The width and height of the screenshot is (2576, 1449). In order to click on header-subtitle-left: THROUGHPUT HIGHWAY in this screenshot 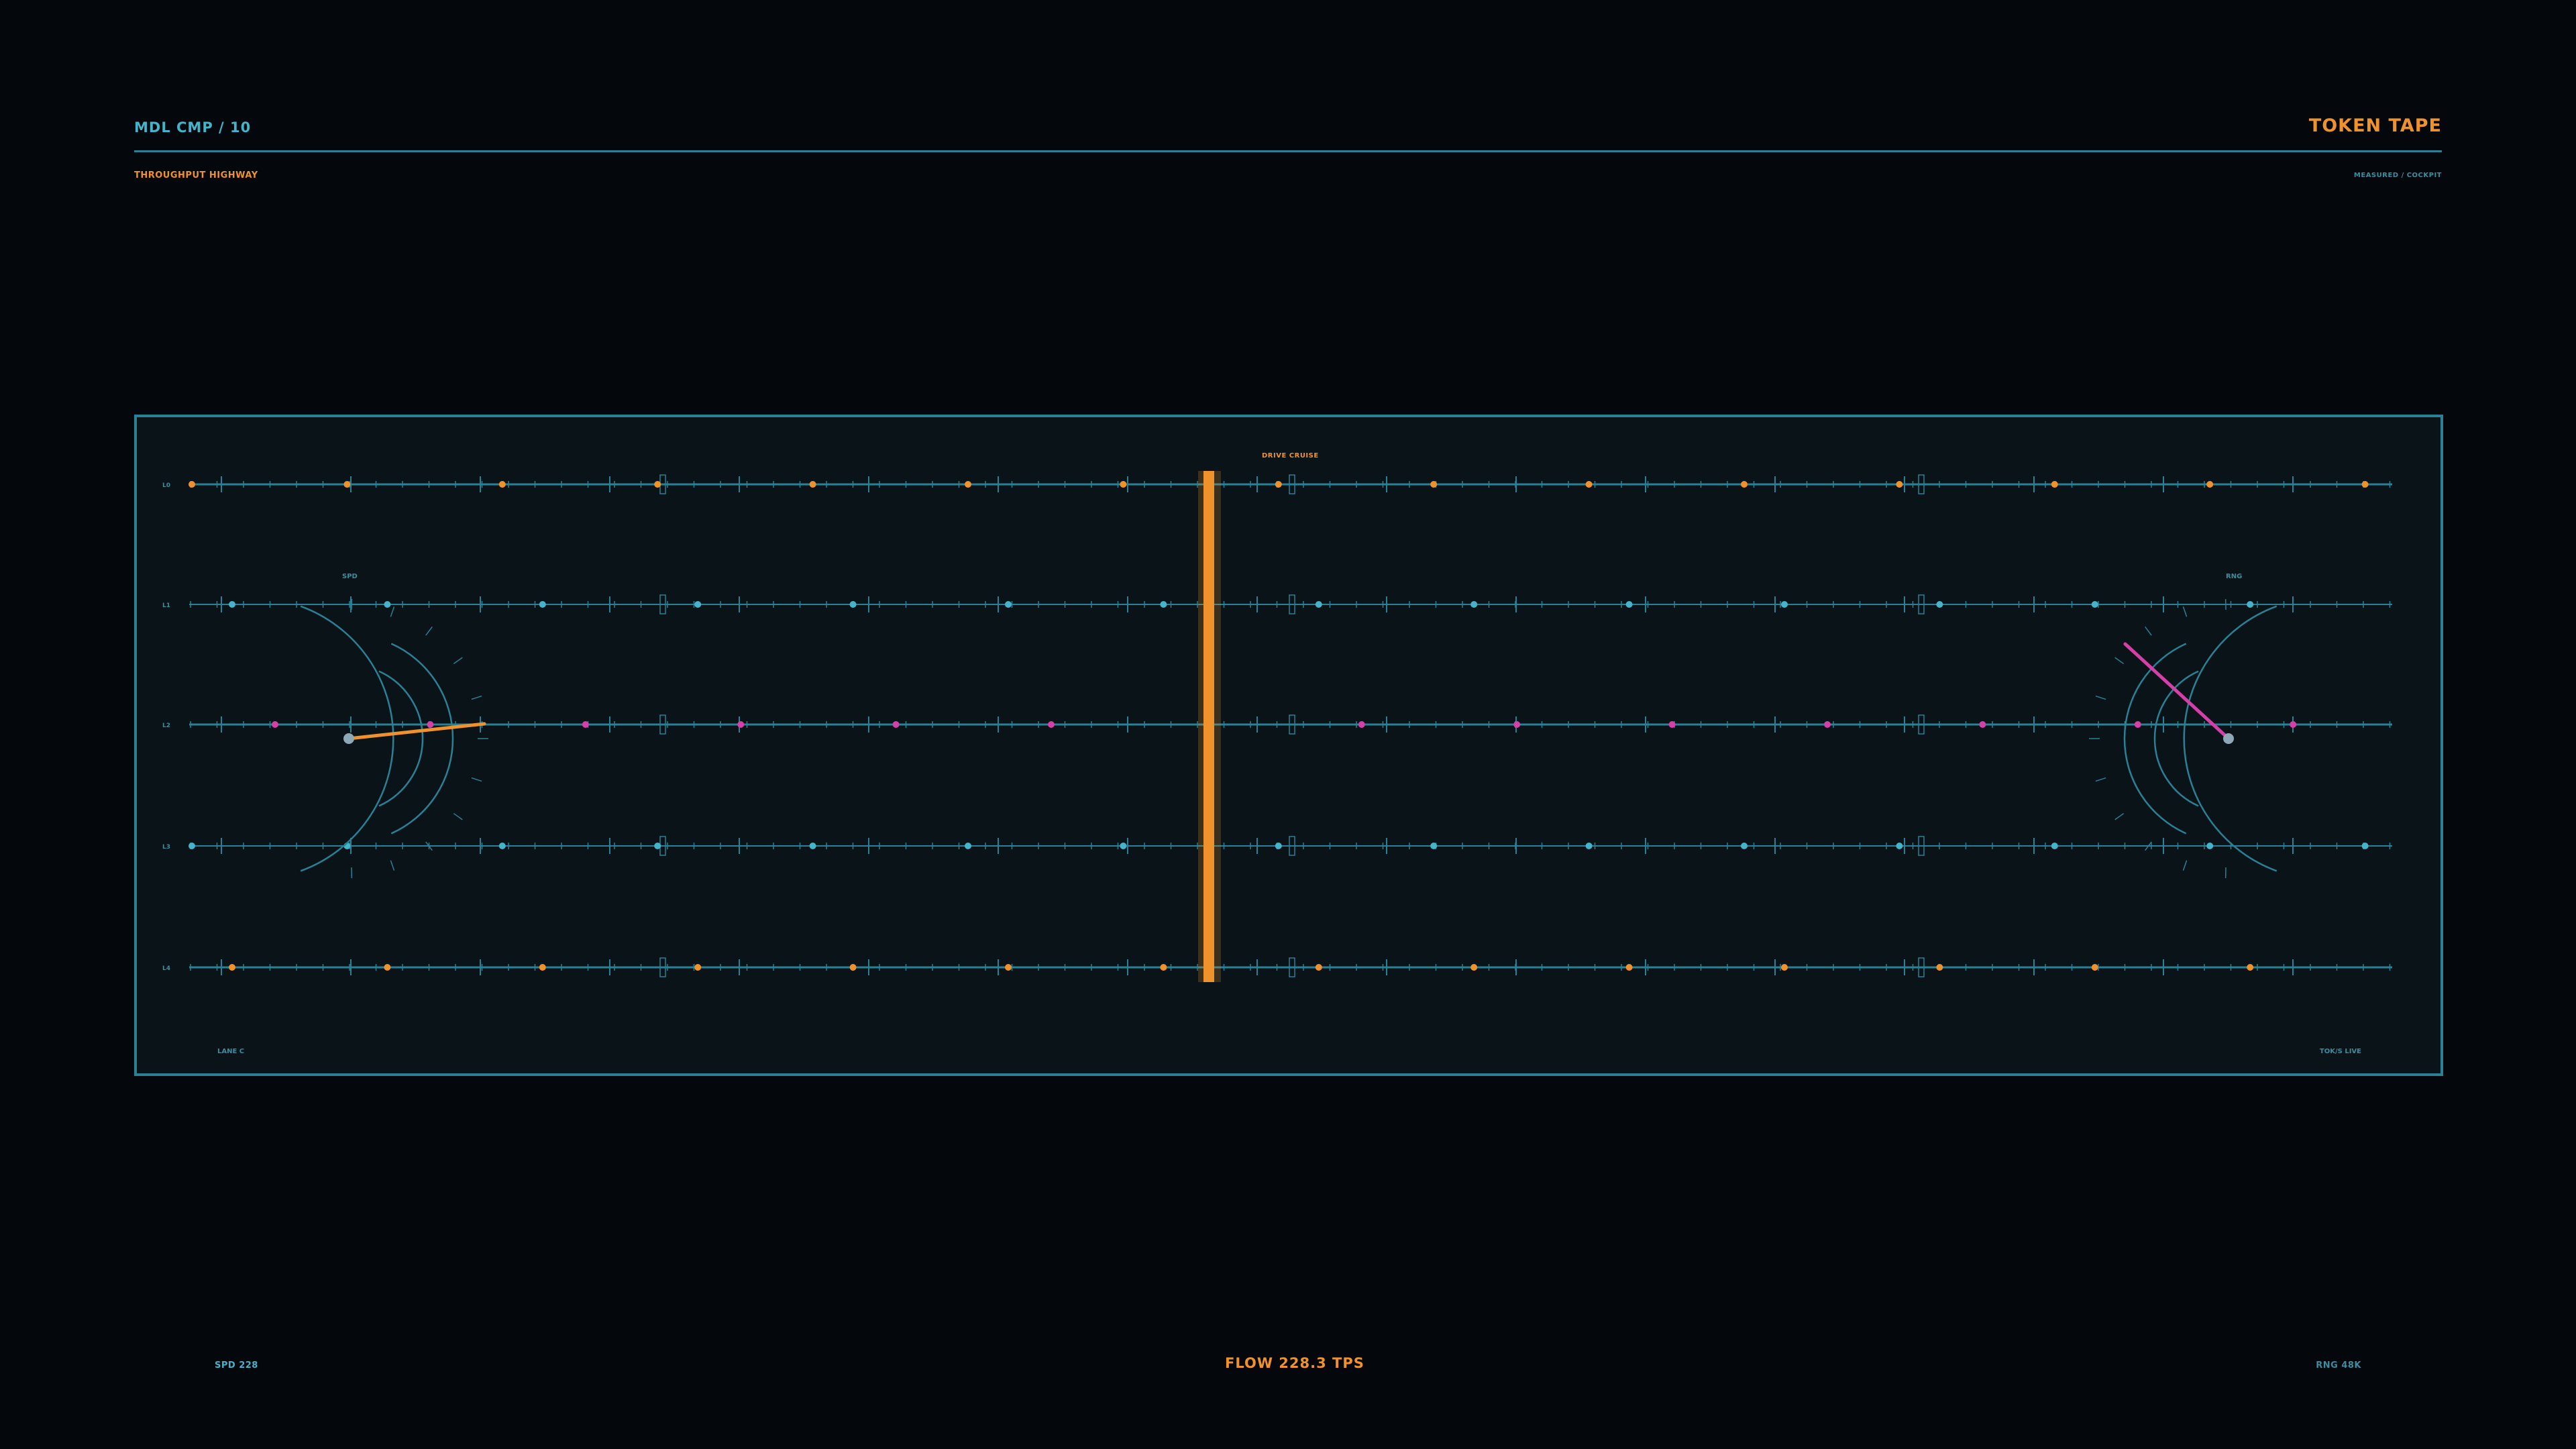, I will do `click(196, 175)`.